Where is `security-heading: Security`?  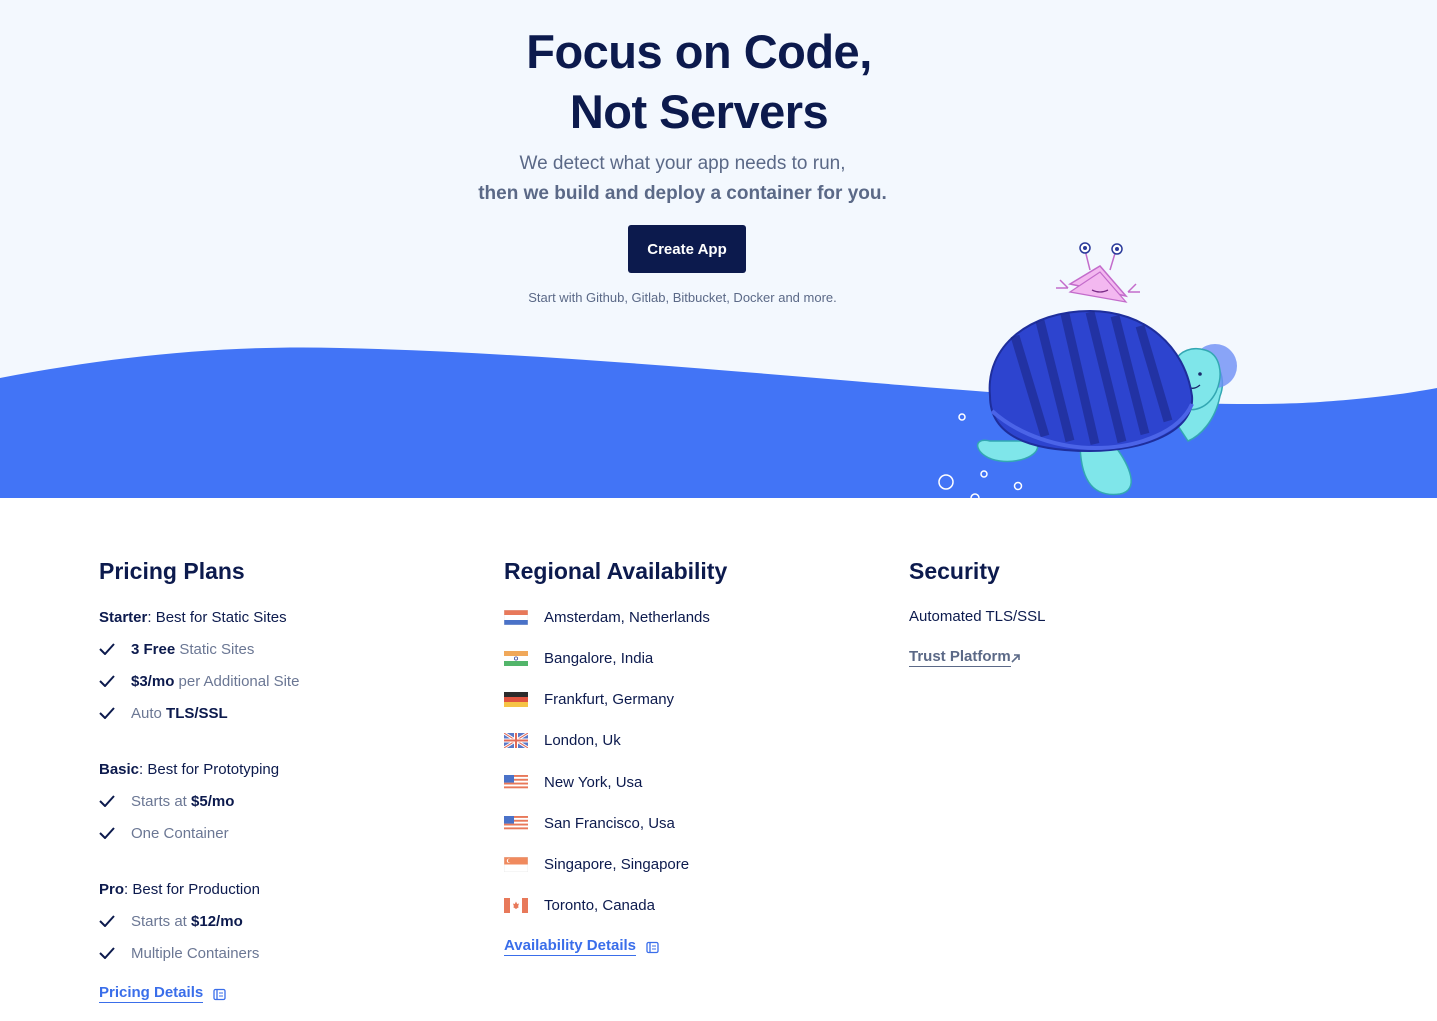
security-heading: Security is located at coordinates (954, 571).